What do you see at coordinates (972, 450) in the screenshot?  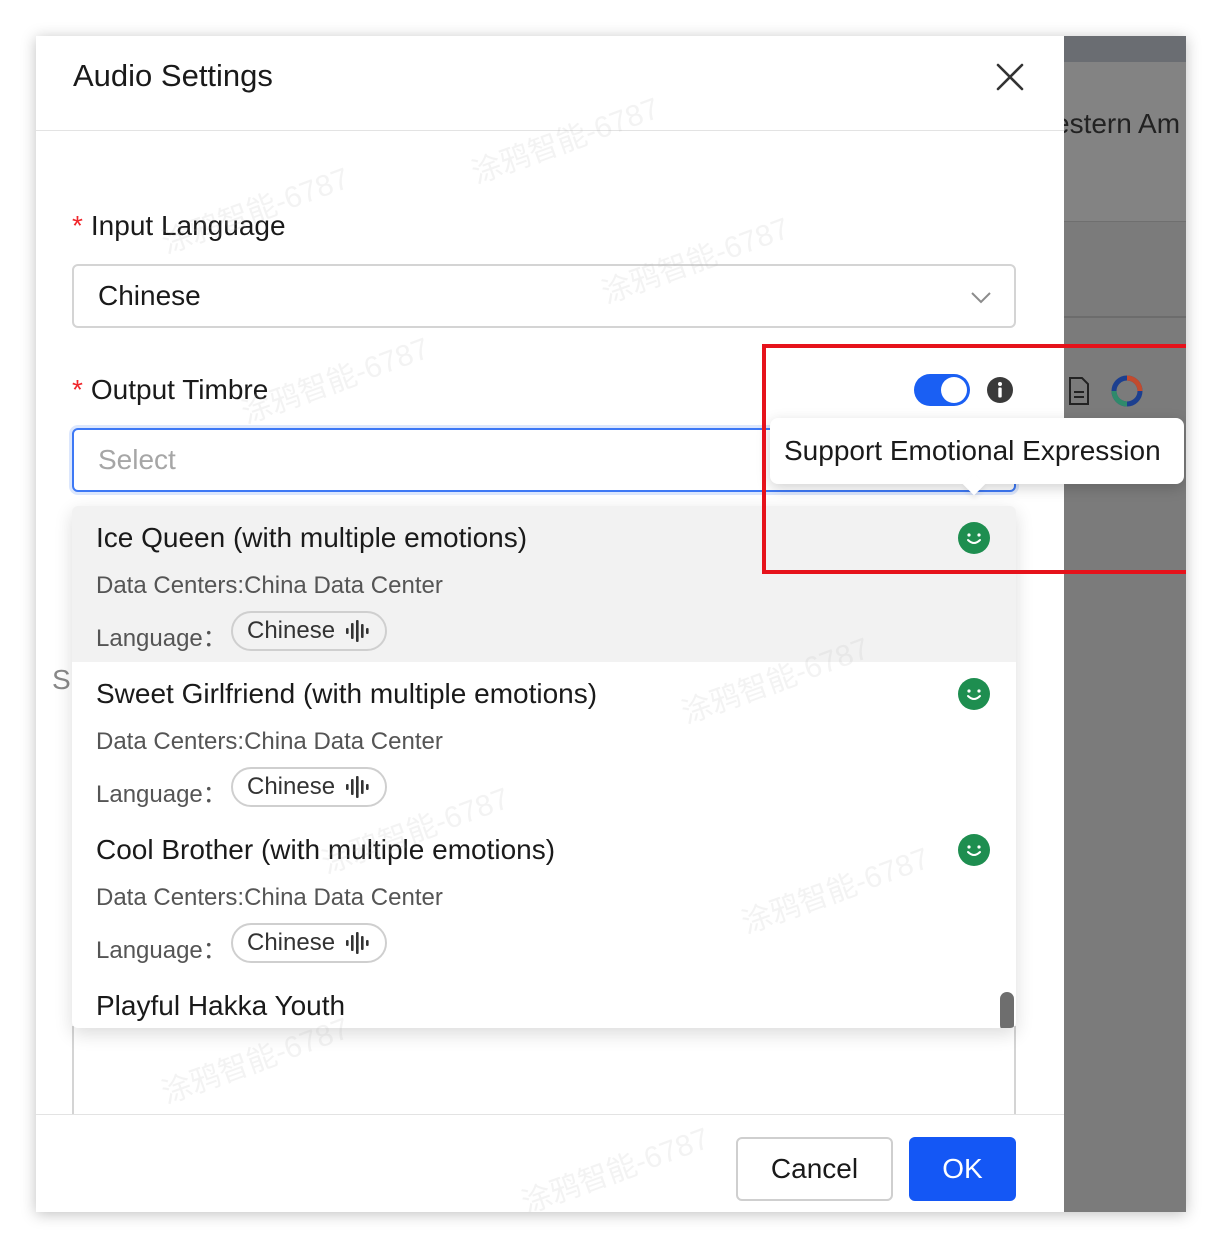 I see `tooltip-text: Support Emotional Expression` at bounding box center [972, 450].